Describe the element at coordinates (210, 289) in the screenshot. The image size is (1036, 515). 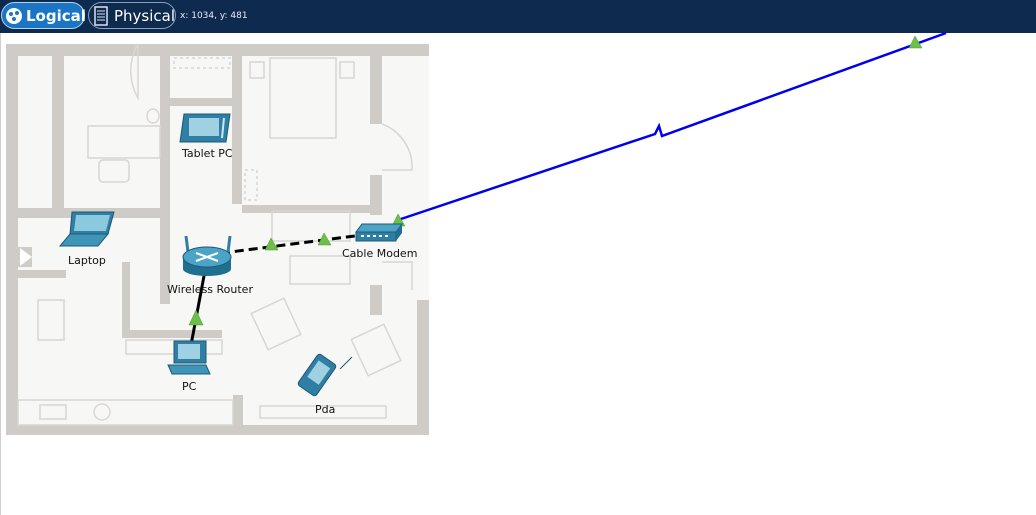
I see `device-label-router: Wireless Router` at that location.